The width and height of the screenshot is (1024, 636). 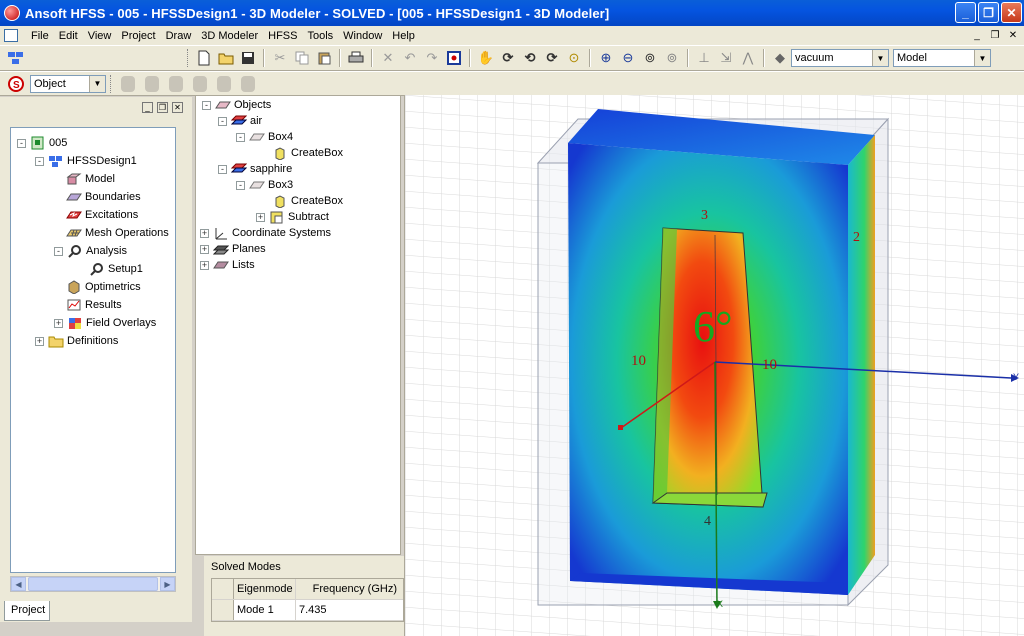 I want to click on tree-item-results: Results, so click(x=94, y=305).